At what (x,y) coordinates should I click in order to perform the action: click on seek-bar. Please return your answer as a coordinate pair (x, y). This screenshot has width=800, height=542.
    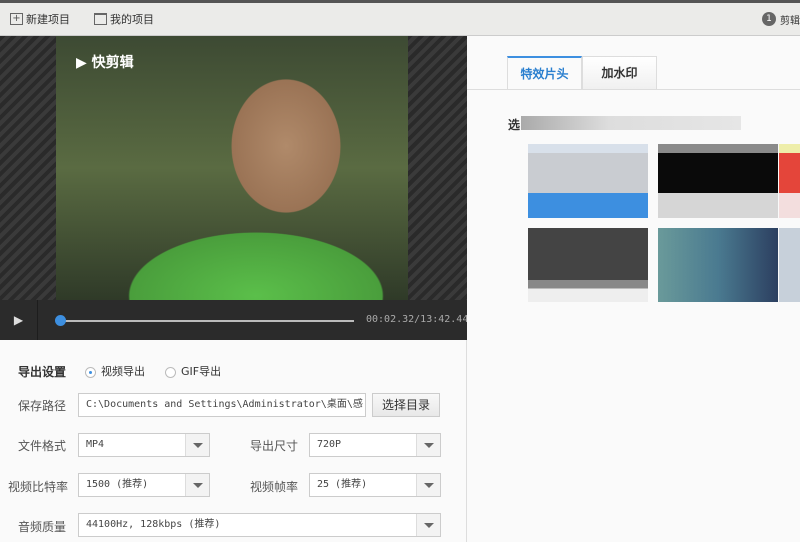
    Looking at the image, I should click on (207, 321).